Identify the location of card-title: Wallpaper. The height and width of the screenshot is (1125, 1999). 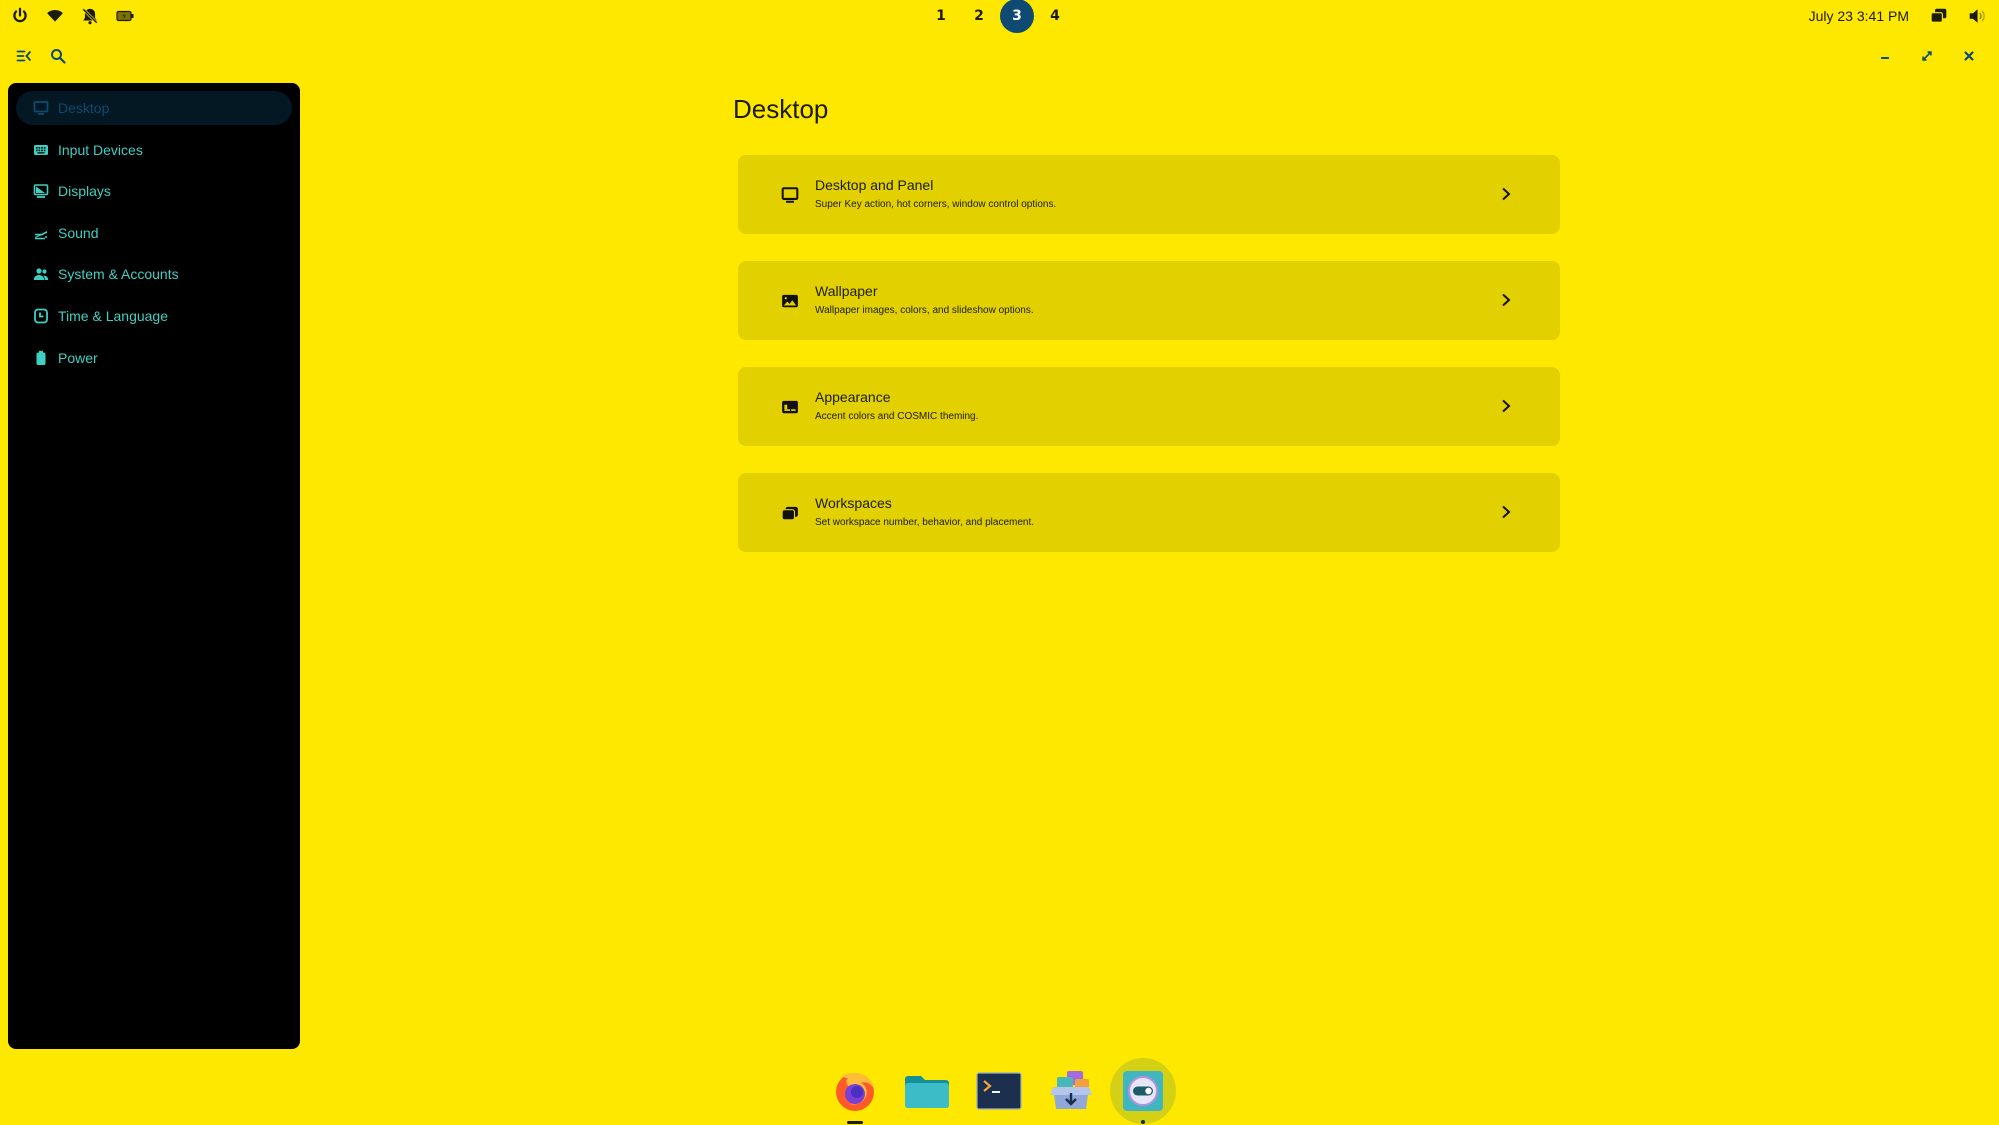
(846, 291).